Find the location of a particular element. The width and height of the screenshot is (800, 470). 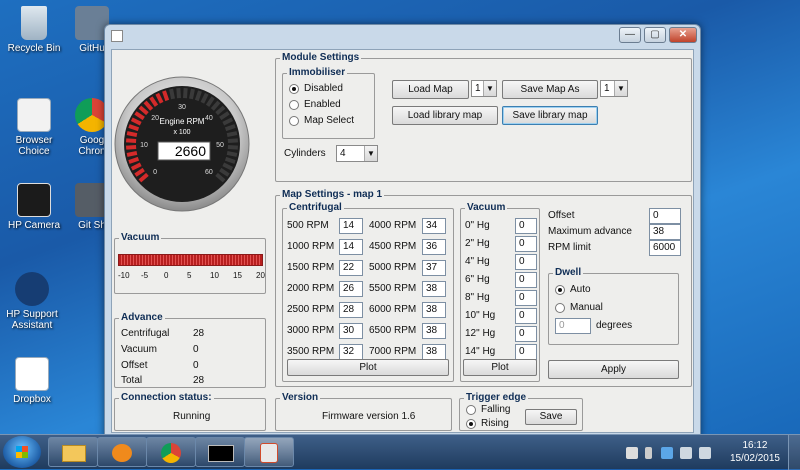

windows-logo-icon is located at coordinates (22, 452).